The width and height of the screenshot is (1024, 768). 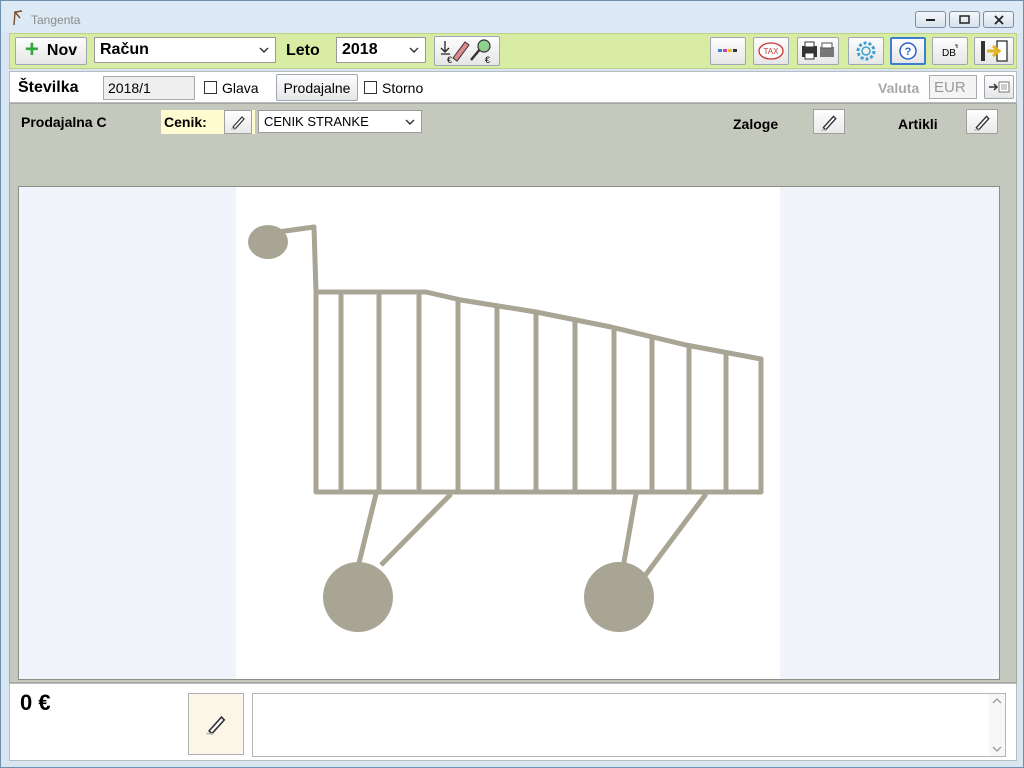 I want to click on pricelist-select: CENIK STRANKE, so click(x=340, y=121).